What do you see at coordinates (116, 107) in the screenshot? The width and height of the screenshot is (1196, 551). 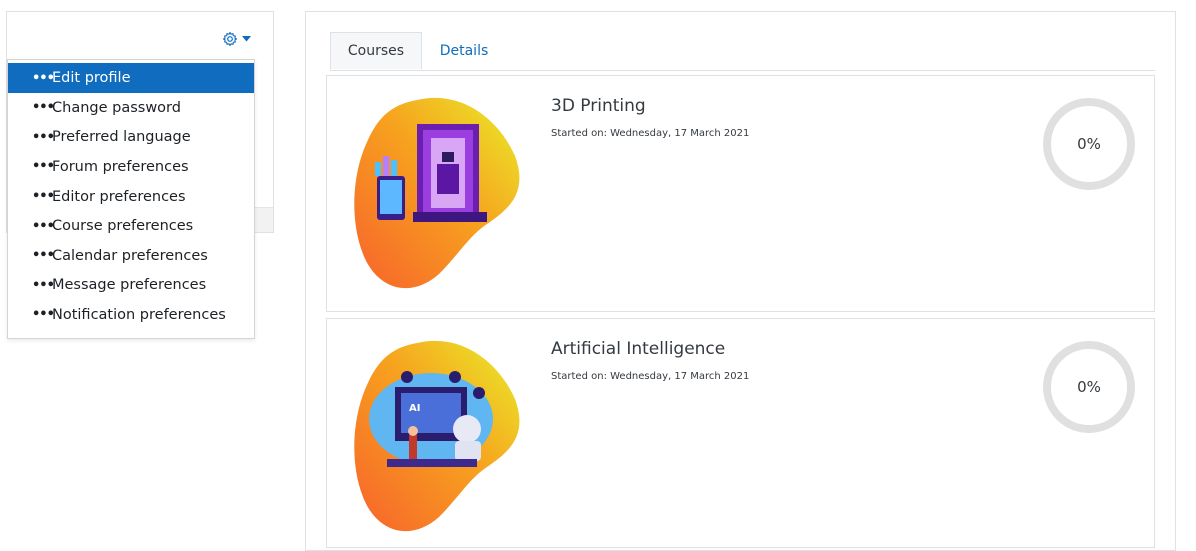 I see `menu-item-label: Change password` at bounding box center [116, 107].